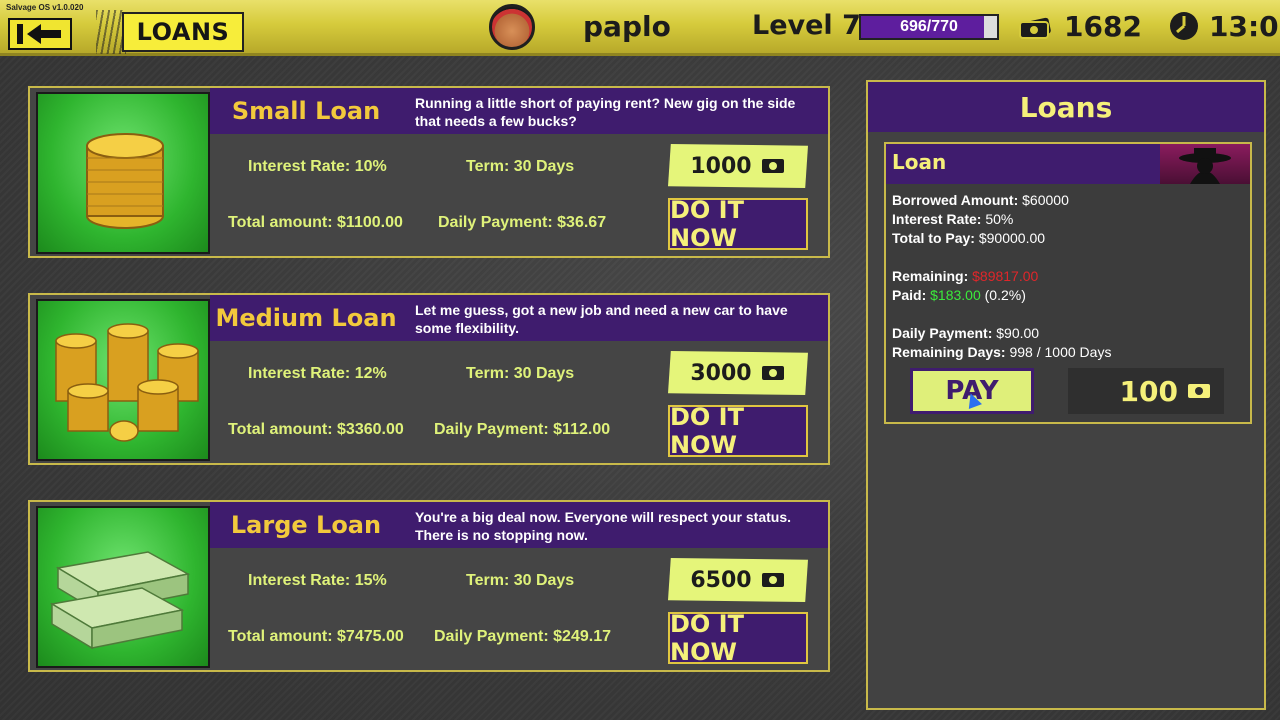 This screenshot has width=1280, height=720. Describe the element at coordinates (183, 32) in the screenshot. I see `page-title: LOANS` at that location.